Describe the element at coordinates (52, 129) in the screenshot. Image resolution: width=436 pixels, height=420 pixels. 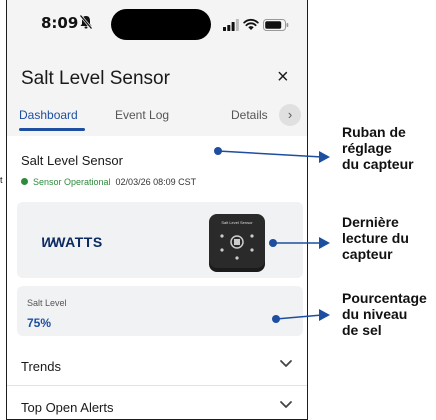
I see `active-tab-indicator` at that location.